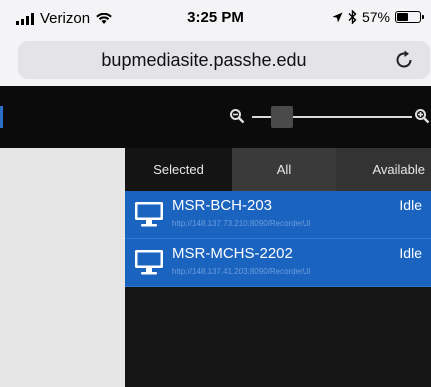 The width and height of the screenshot is (431, 387). I want to click on sidebar-indicator, so click(1, 117).